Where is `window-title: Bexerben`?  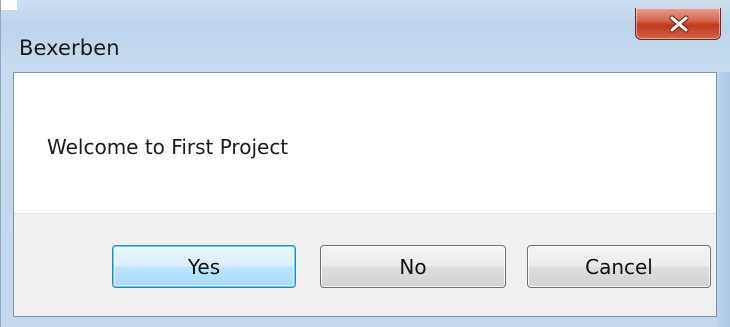 window-title: Bexerben is located at coordinates (69, 48).